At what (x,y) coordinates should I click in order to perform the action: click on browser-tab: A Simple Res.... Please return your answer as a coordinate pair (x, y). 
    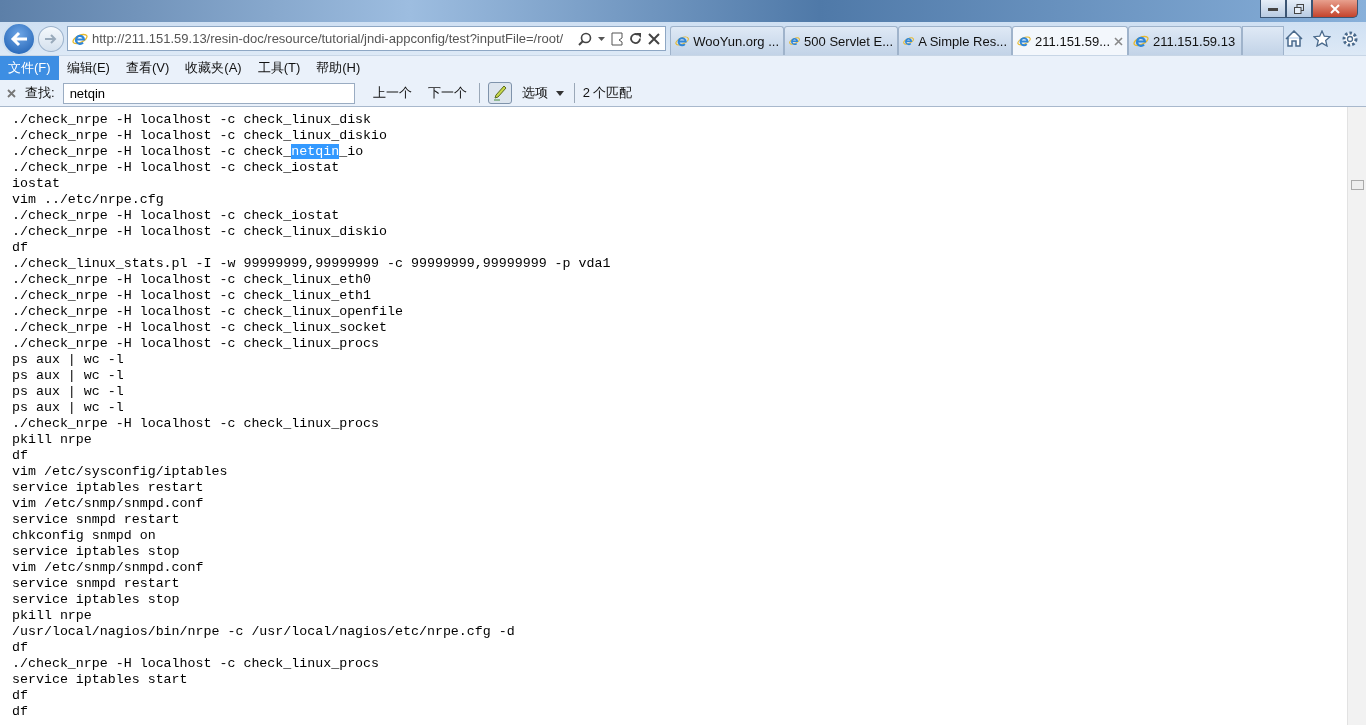
    Looking at the image, I should click on (955, 40).